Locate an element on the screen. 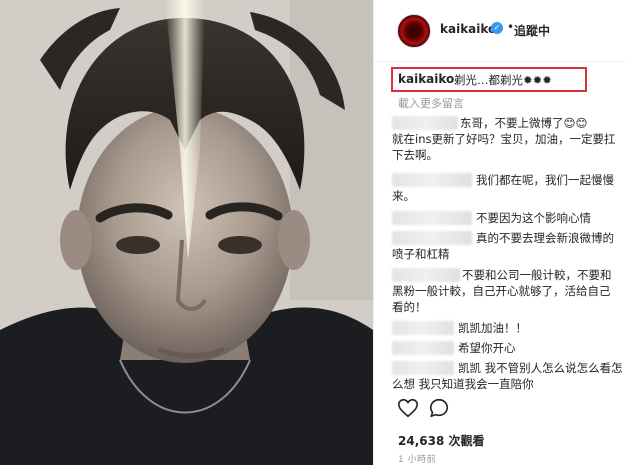 The image size is (626, 465). caption-highlight-box: kaikaiko 剃光…都剃光✹✹✹ is located at coordinates (489, 79).